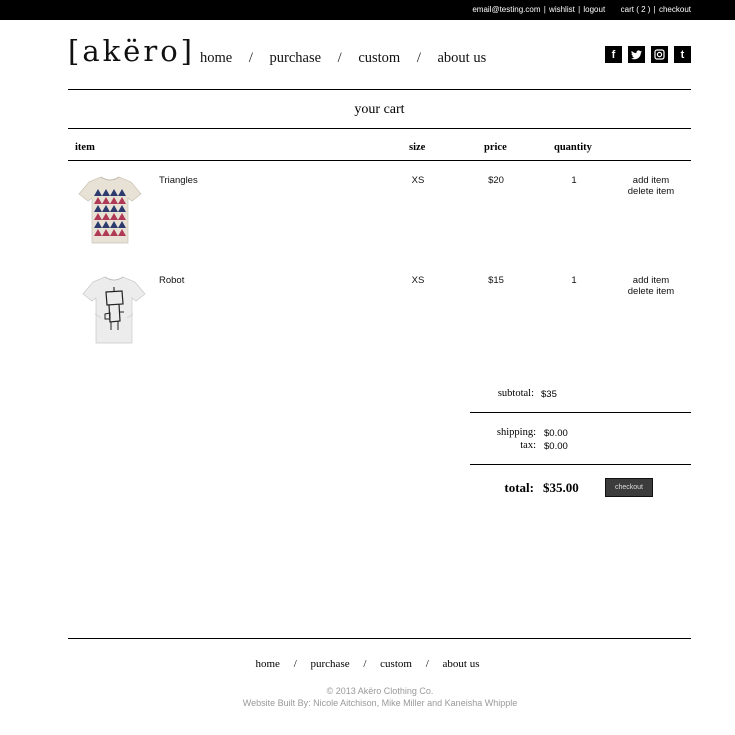 This screenshot has width=735, height=735. What do you see at coordinates (461, 58) in the screenshot?
I see `nav-about: about us` at bounding box center [461, 58].